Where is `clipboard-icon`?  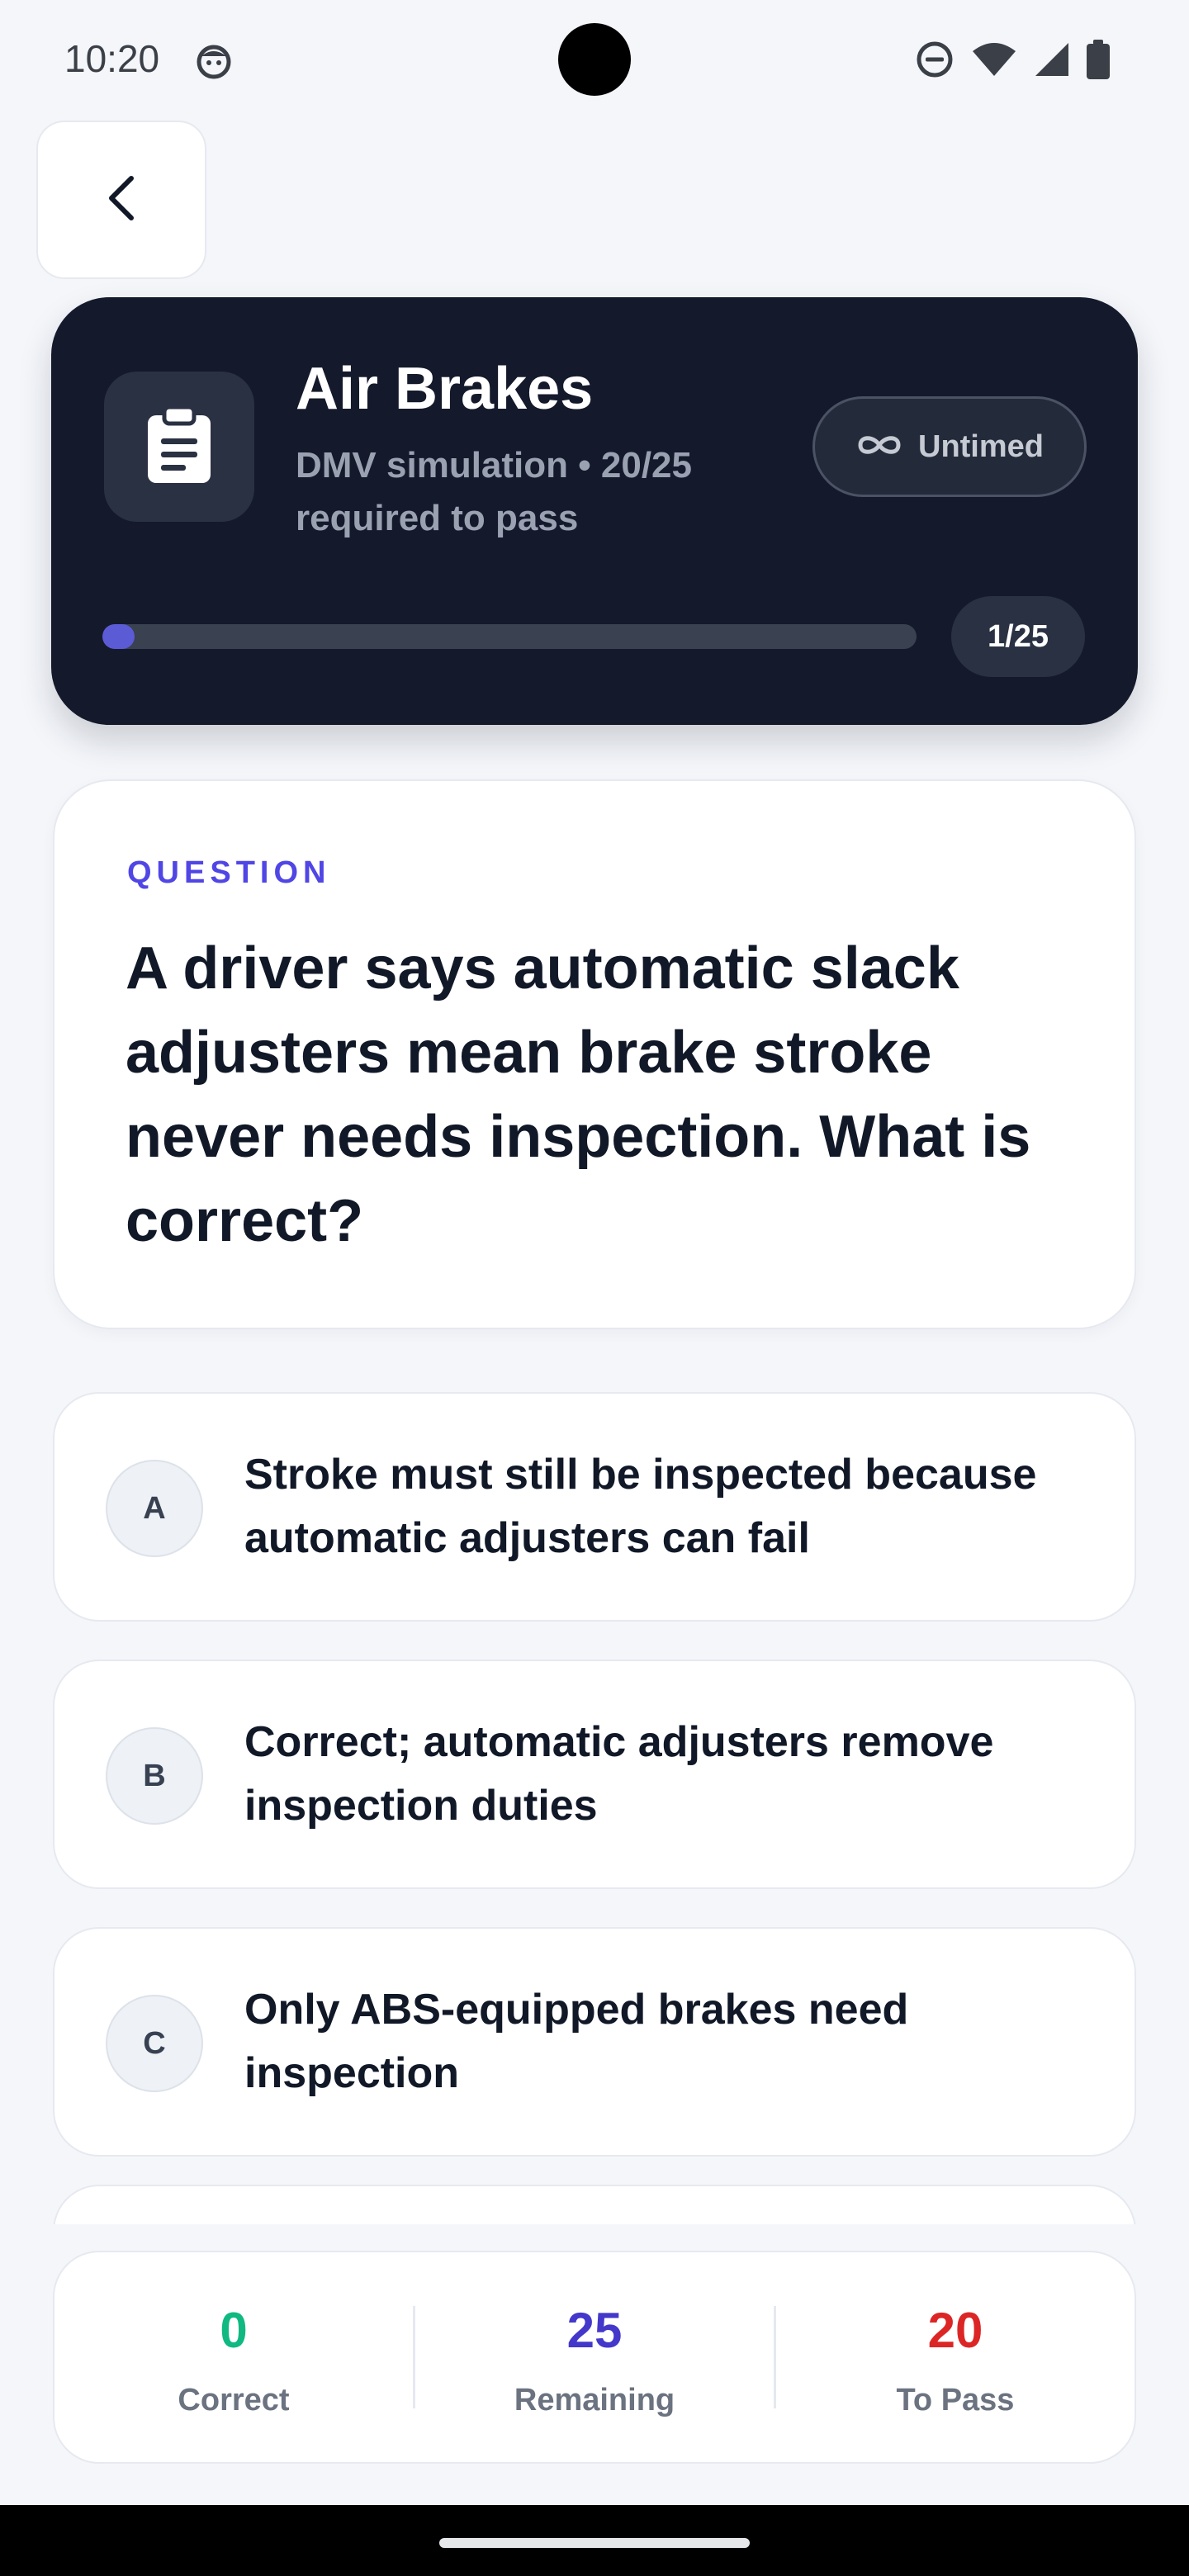
clipboard-icon is located at coordinates (179, 447).